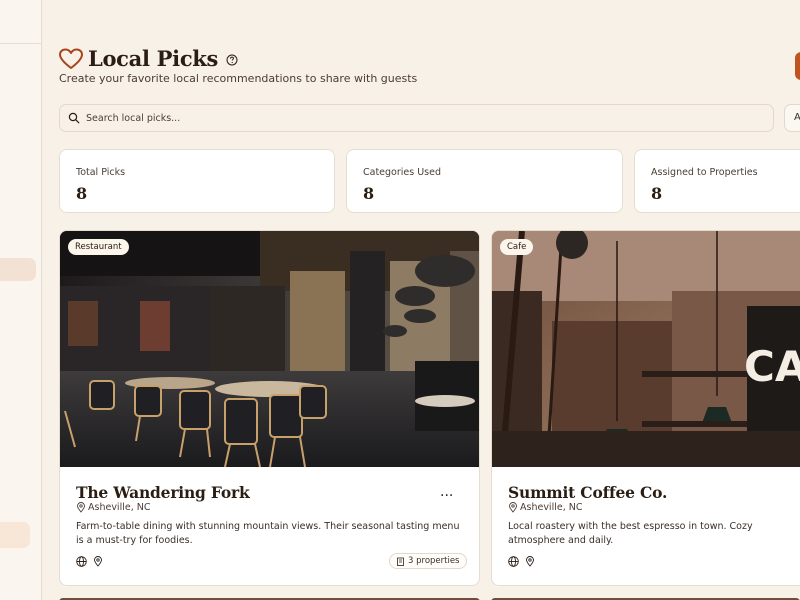  Describe the element at coordinates (197, 181) in the screenshot. I see `stat-card-total-picks: Total Picks 8` at that location.